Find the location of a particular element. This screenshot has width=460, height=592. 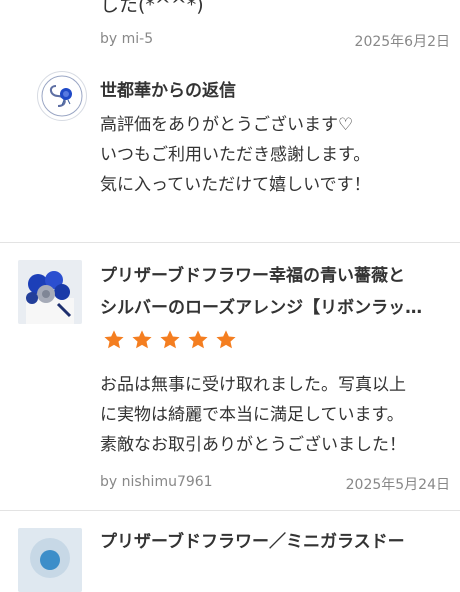

review-text-clipped: した(*^^*) is located at coordinates (152, 8).